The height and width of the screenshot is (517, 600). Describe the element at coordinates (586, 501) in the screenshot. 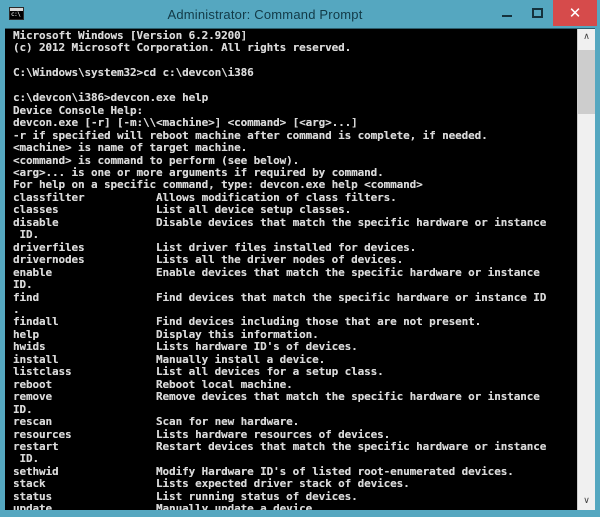

I see `scroll-down-arrow-icon: ∨` at that location.